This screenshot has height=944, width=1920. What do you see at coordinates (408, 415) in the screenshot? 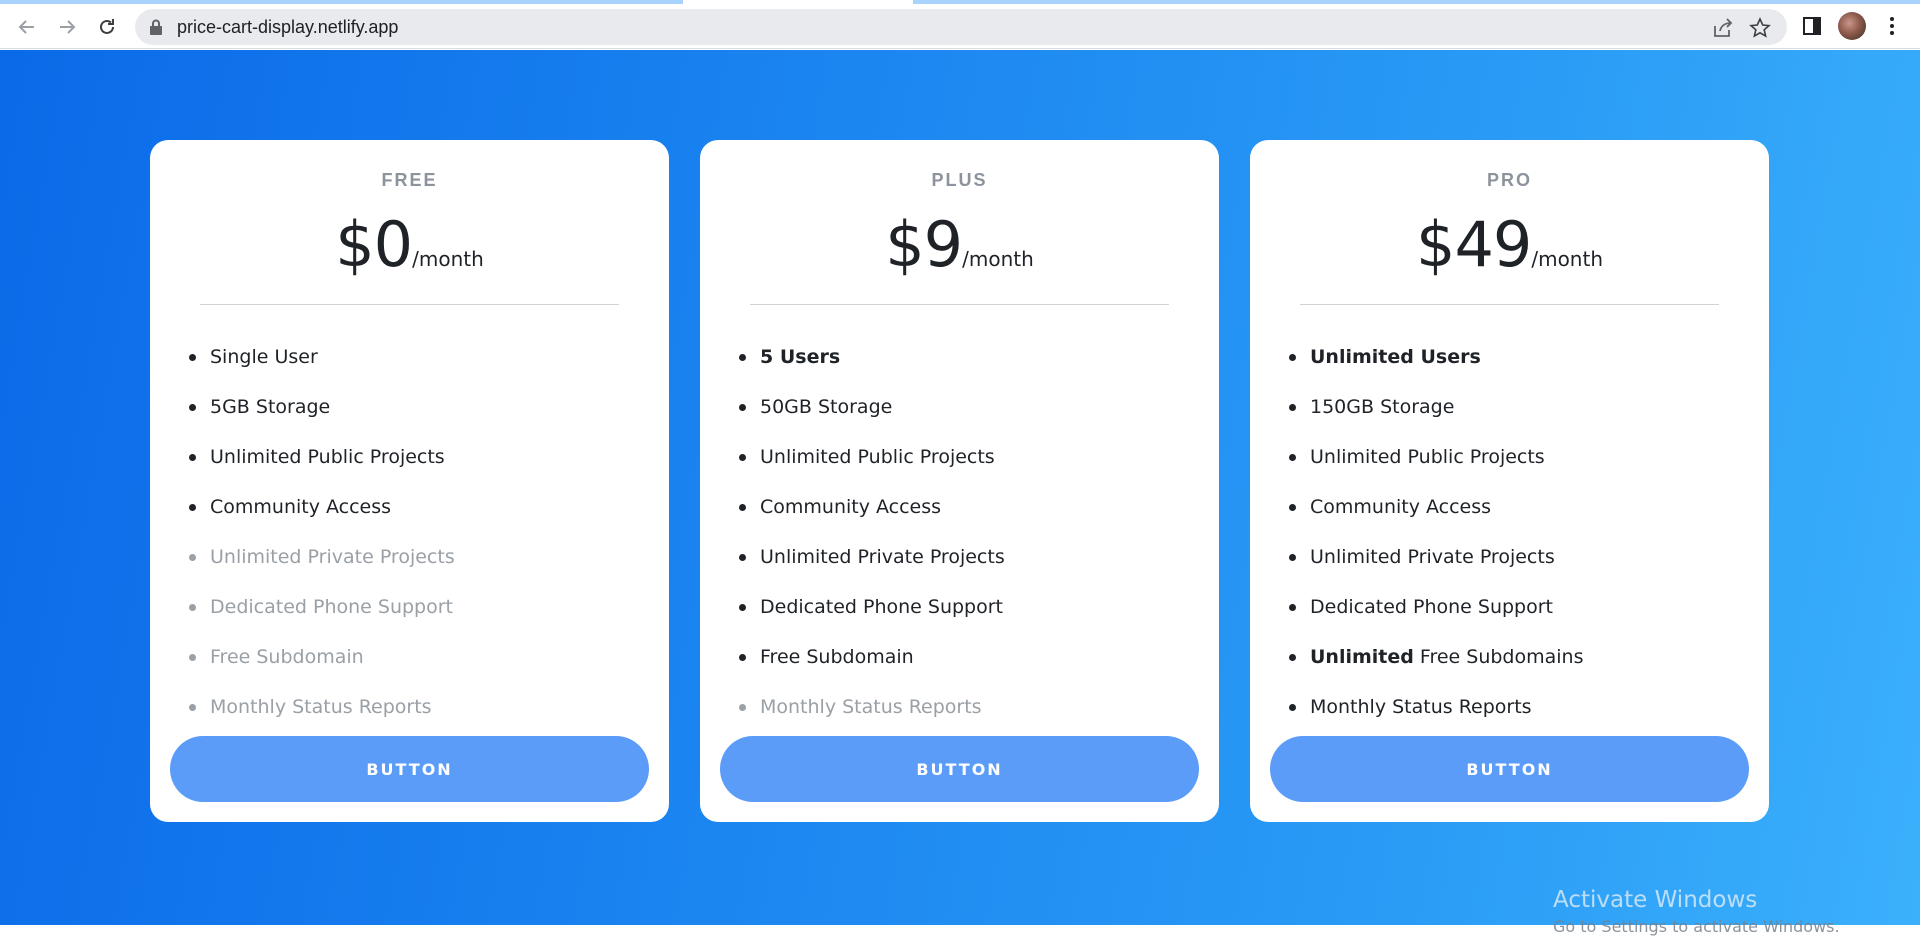
I see `feature-item: 5GB Storage` at bounding box center [408, 415].